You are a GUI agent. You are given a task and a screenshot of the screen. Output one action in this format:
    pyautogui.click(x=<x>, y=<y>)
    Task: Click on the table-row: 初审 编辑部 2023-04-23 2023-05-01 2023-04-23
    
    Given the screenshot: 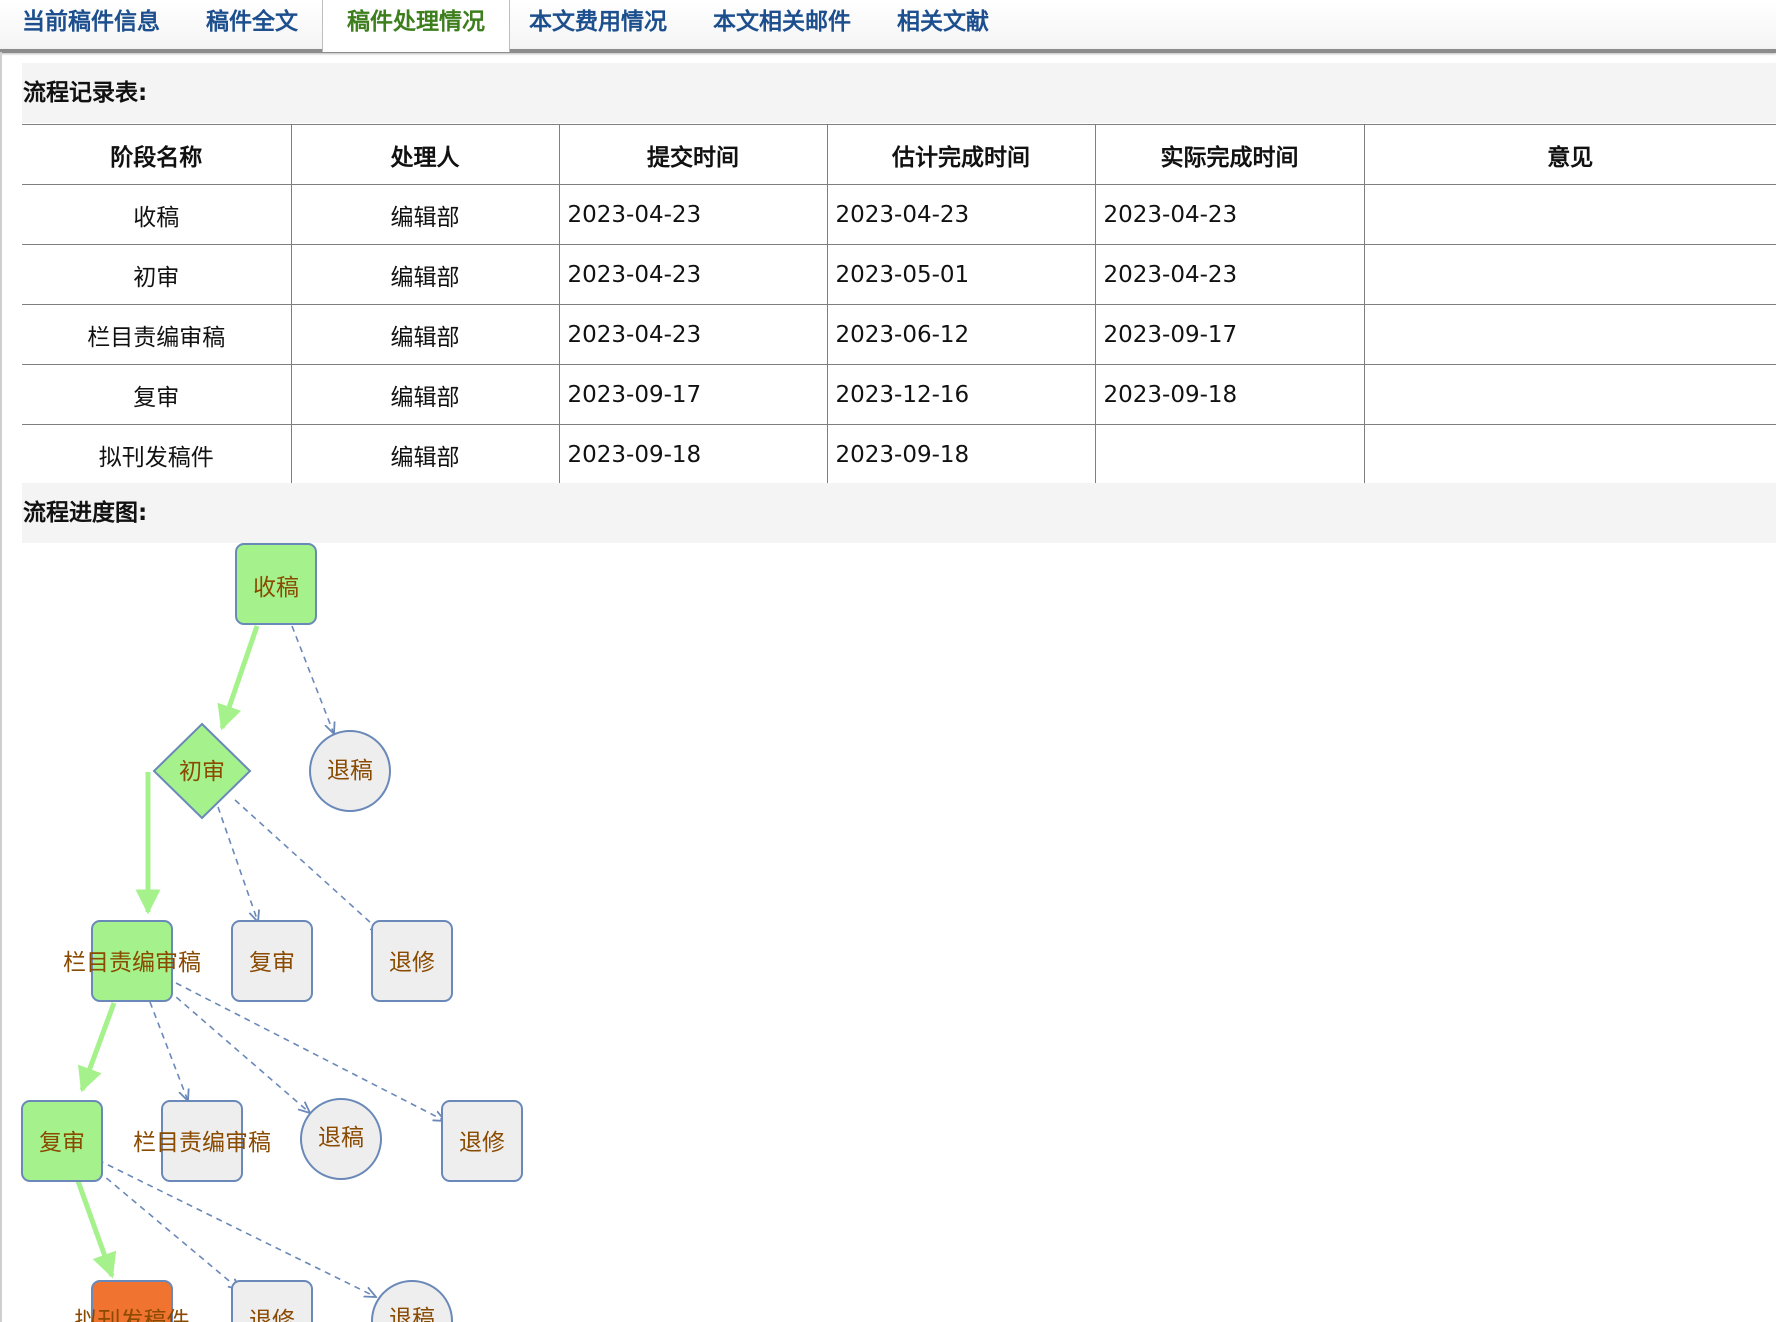 What is the action you would take?
    pyautogui.click(x=899, y=274)
    